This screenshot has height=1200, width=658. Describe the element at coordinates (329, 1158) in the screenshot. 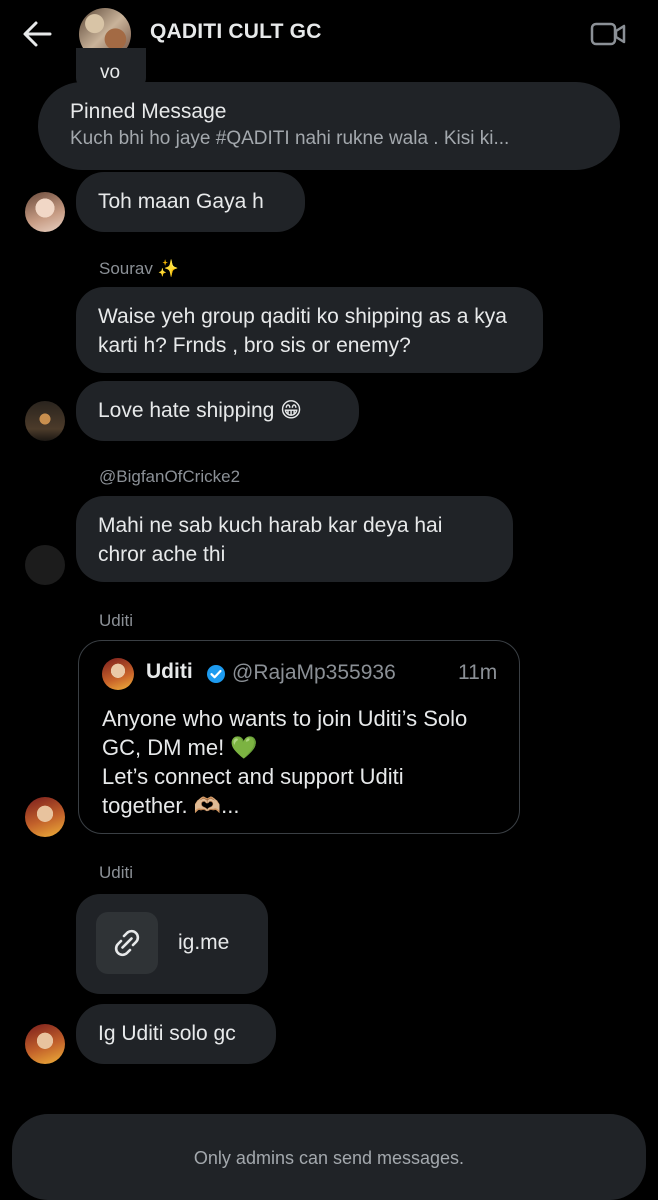

I see `admins-only-notice: Only admins can send messages.` at that location.